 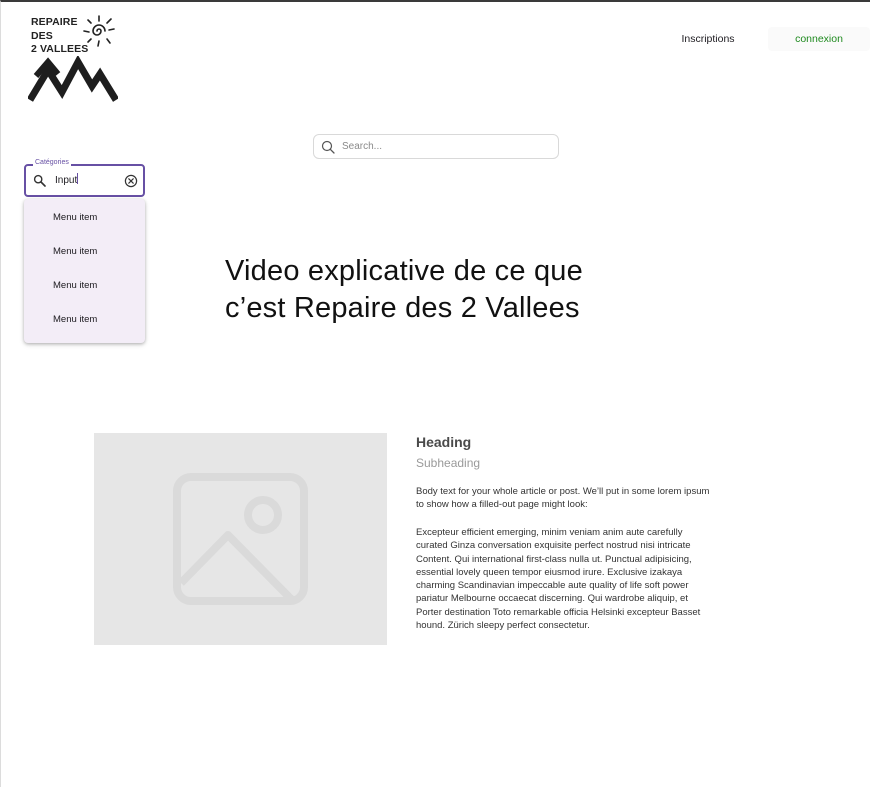 I want to click on categories-menu: Menu item Menu item Menu item Menu item, so click(x=84, y=271).